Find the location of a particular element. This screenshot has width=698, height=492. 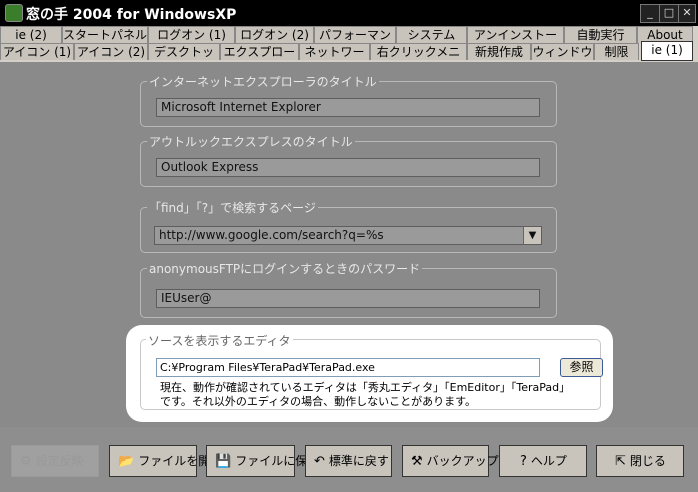

app-icon is located at coordinates (14, 13).